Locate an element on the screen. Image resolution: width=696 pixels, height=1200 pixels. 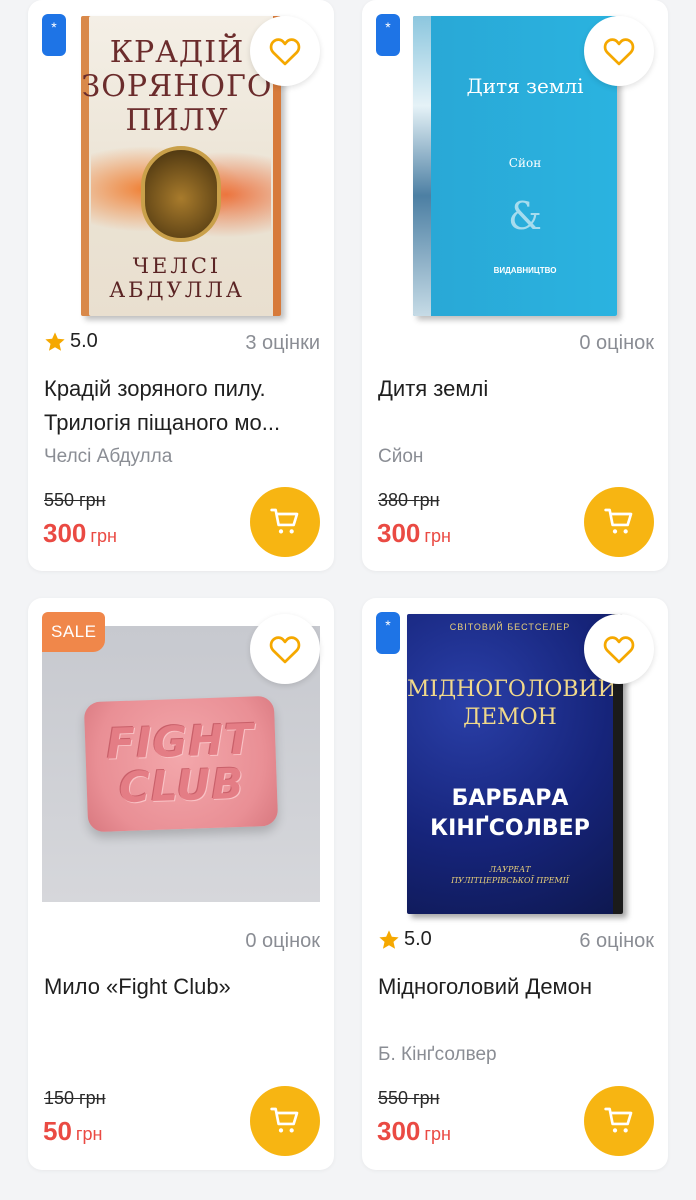
cover-title-line: МІДНОГОЛОВИЙ is located at coordinates (512, 689).